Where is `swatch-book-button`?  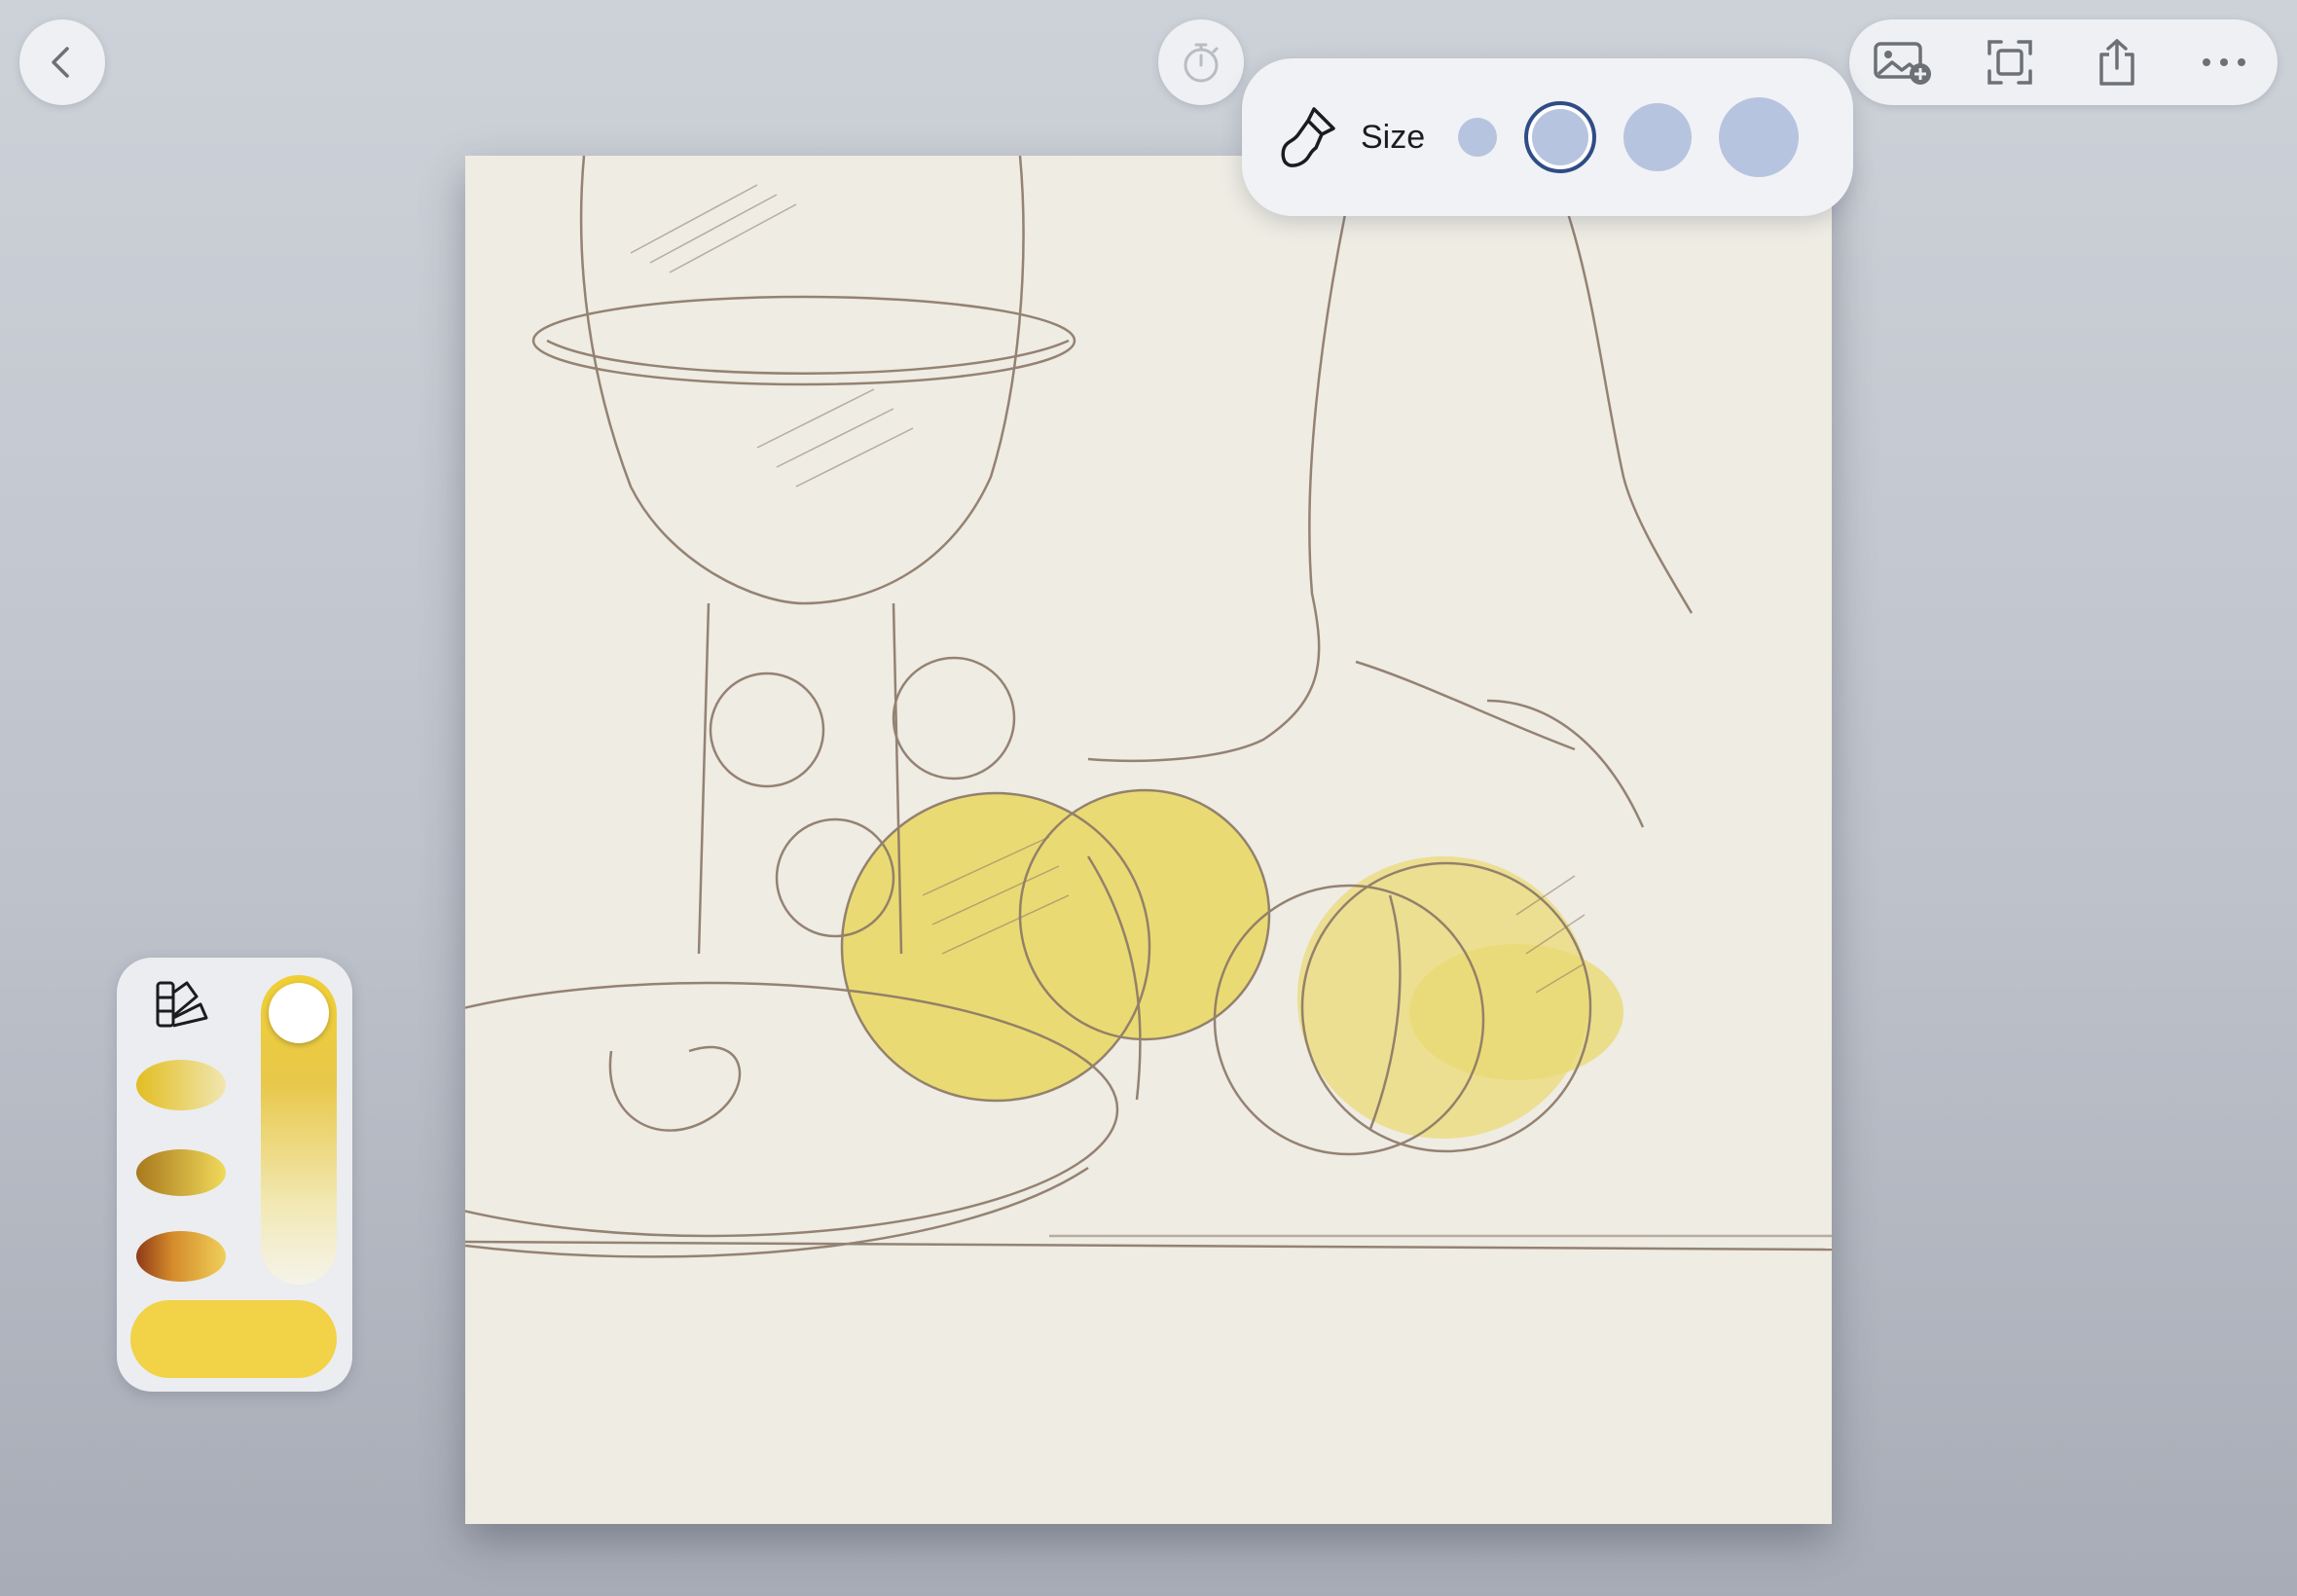
swatch-book-button is located at coordinates (181, 1005).